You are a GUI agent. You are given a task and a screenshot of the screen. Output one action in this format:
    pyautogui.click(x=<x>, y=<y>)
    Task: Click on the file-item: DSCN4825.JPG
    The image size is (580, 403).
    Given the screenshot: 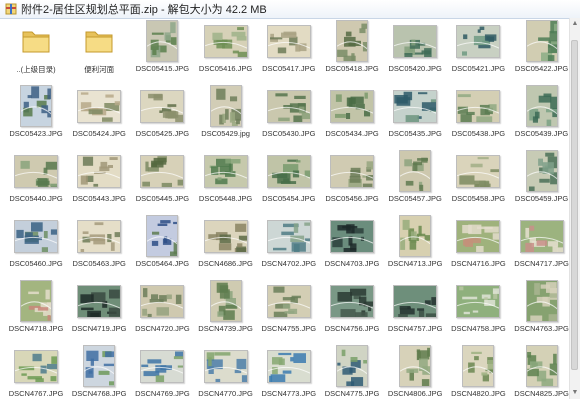 What is the action you would take?
    pyautogui.click(x=542, y=373)
    